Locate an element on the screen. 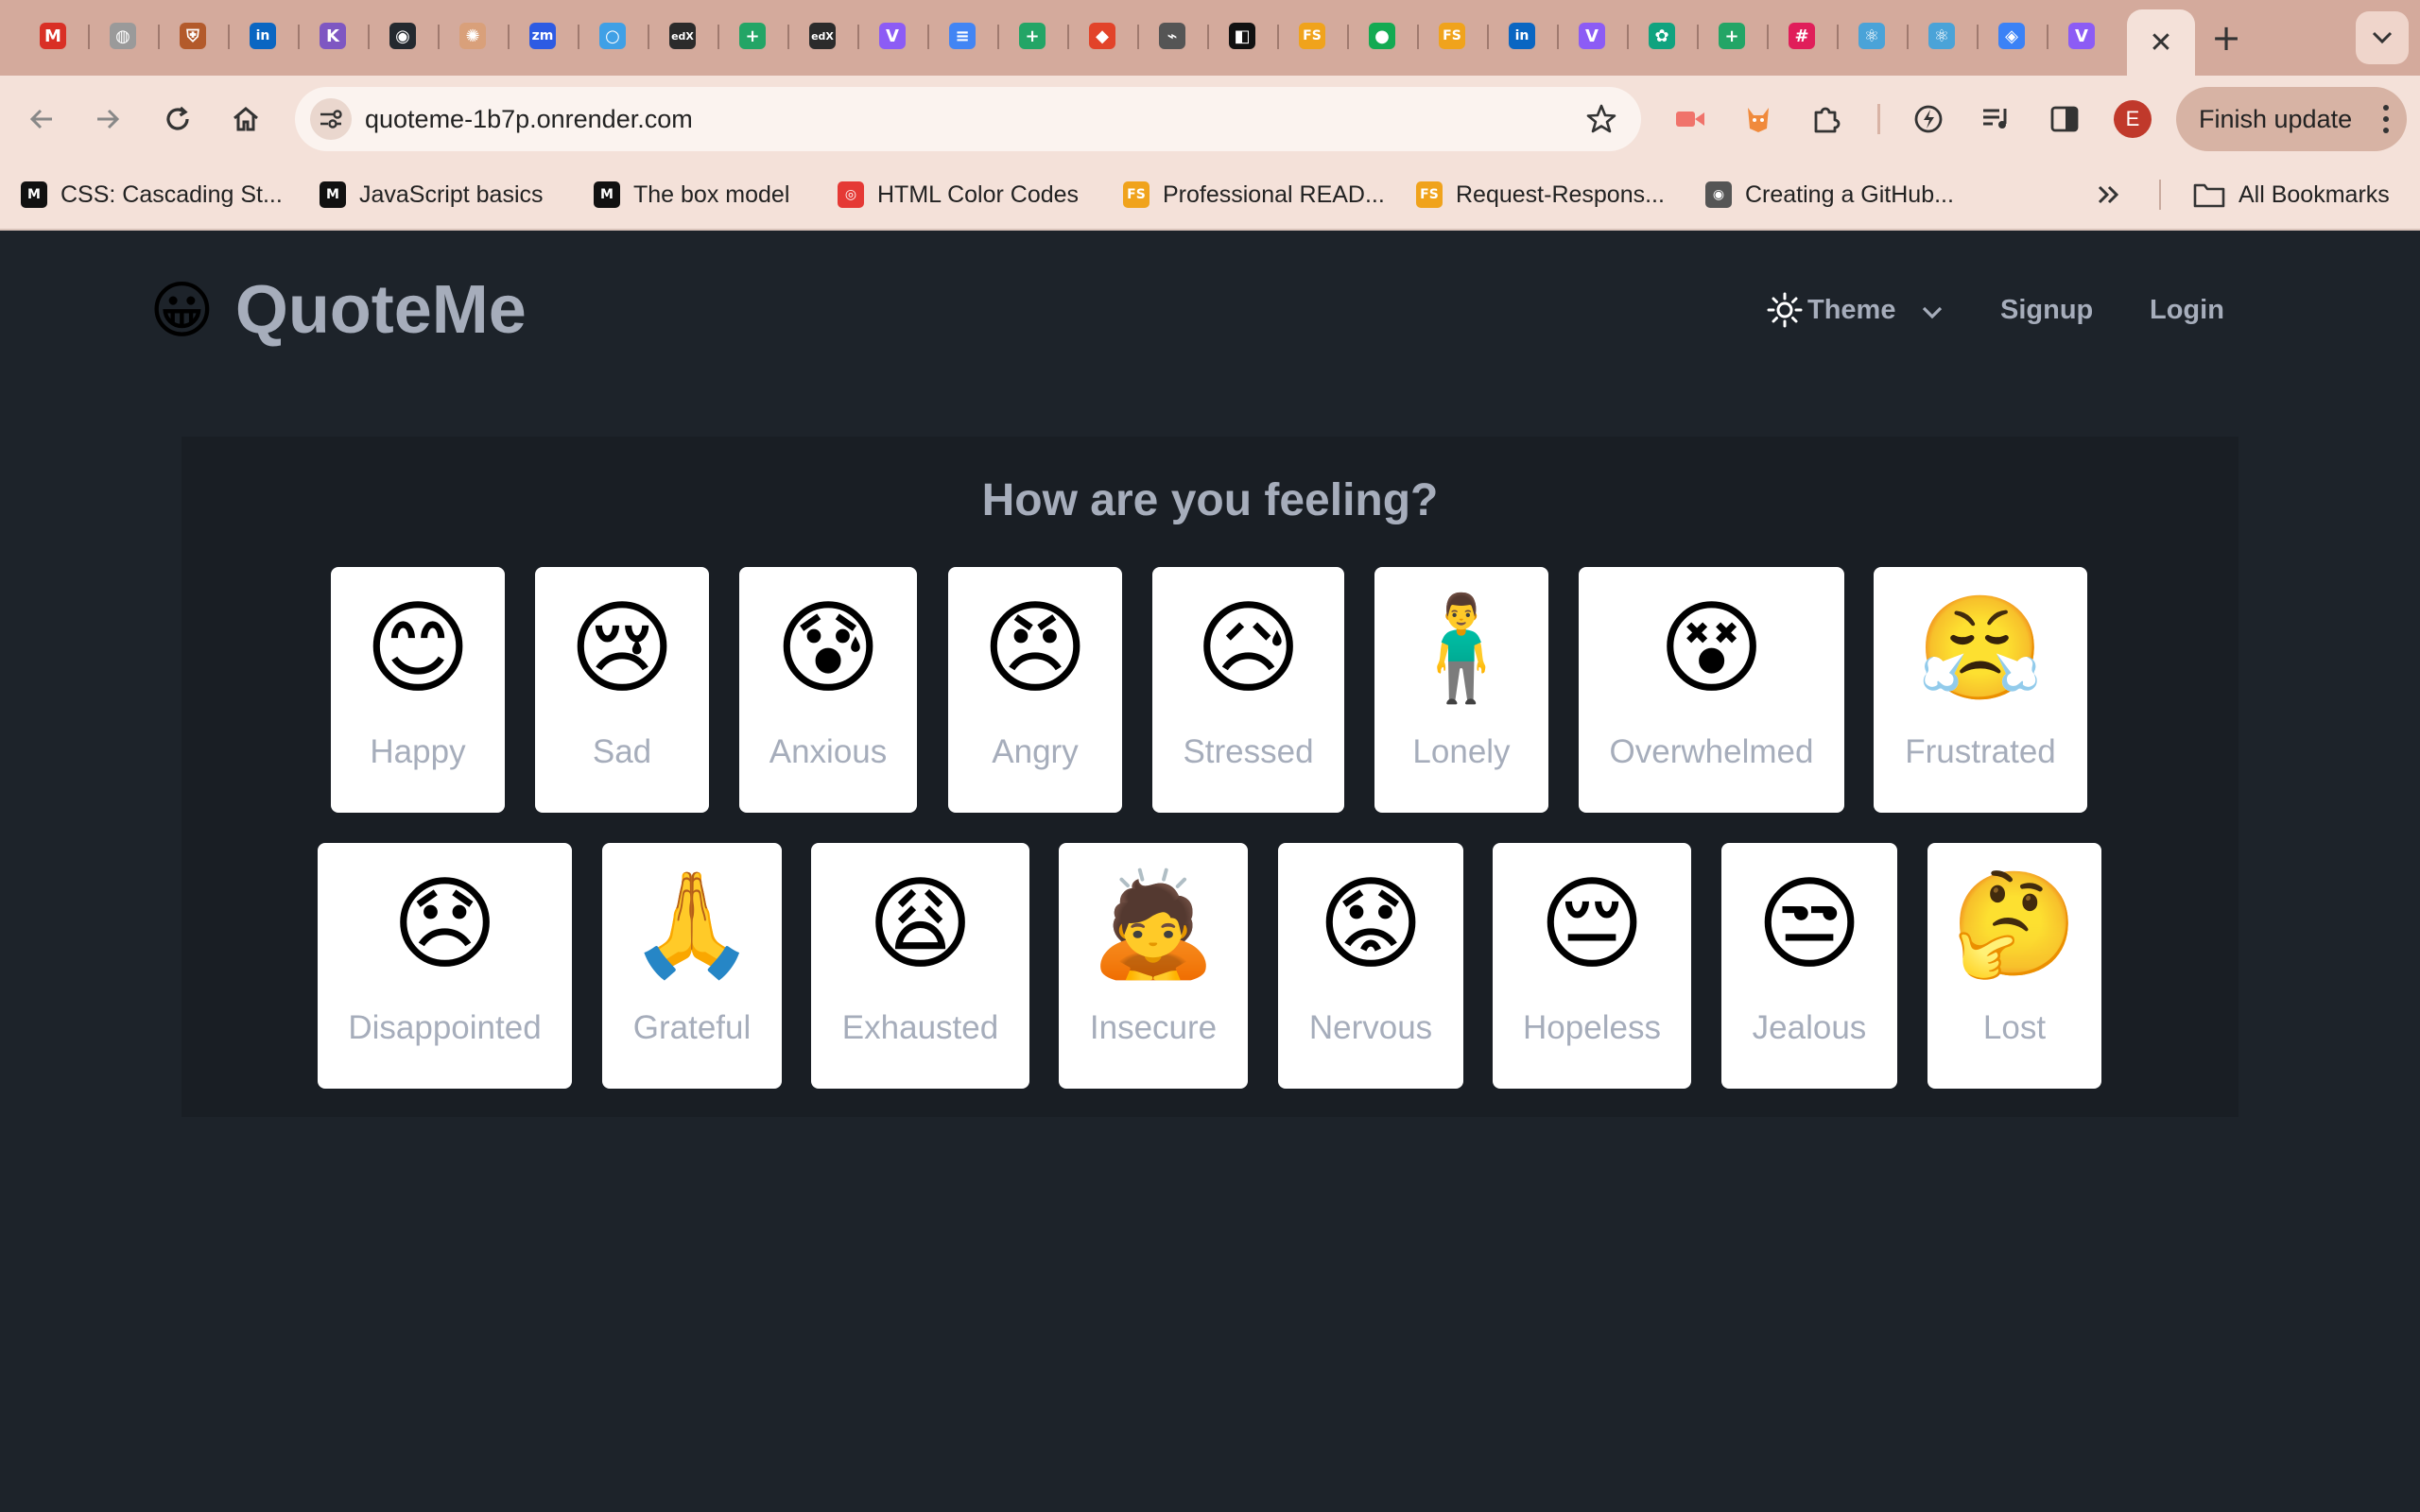 Image resolution: width=2420 pixels, height=1512 pixels. browser-tab: ⌁ is located at coordinates (1172, 36).